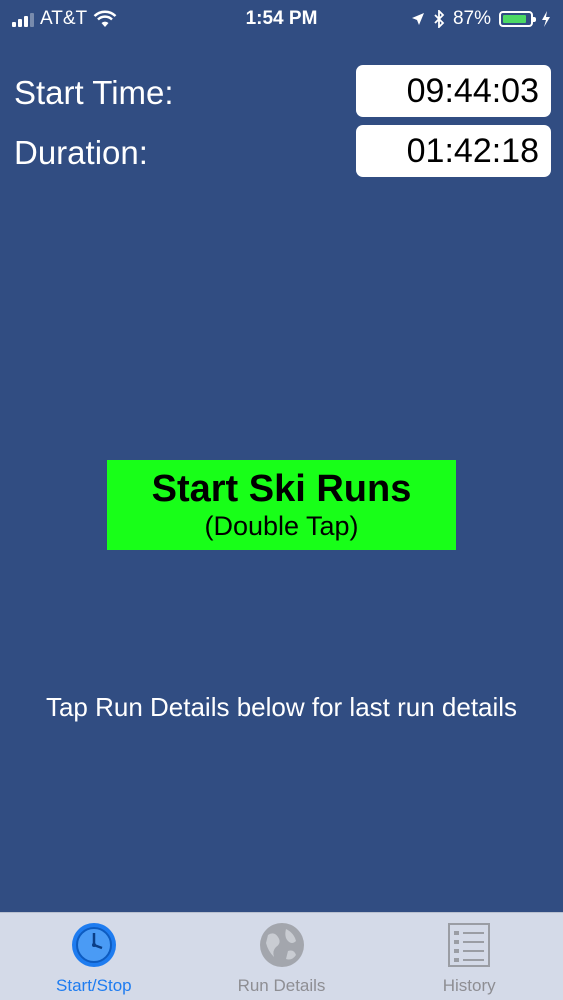  Describe the element at coordinates (471, 18) in the screenshot. I see `battery-percent: 87%` at that location.